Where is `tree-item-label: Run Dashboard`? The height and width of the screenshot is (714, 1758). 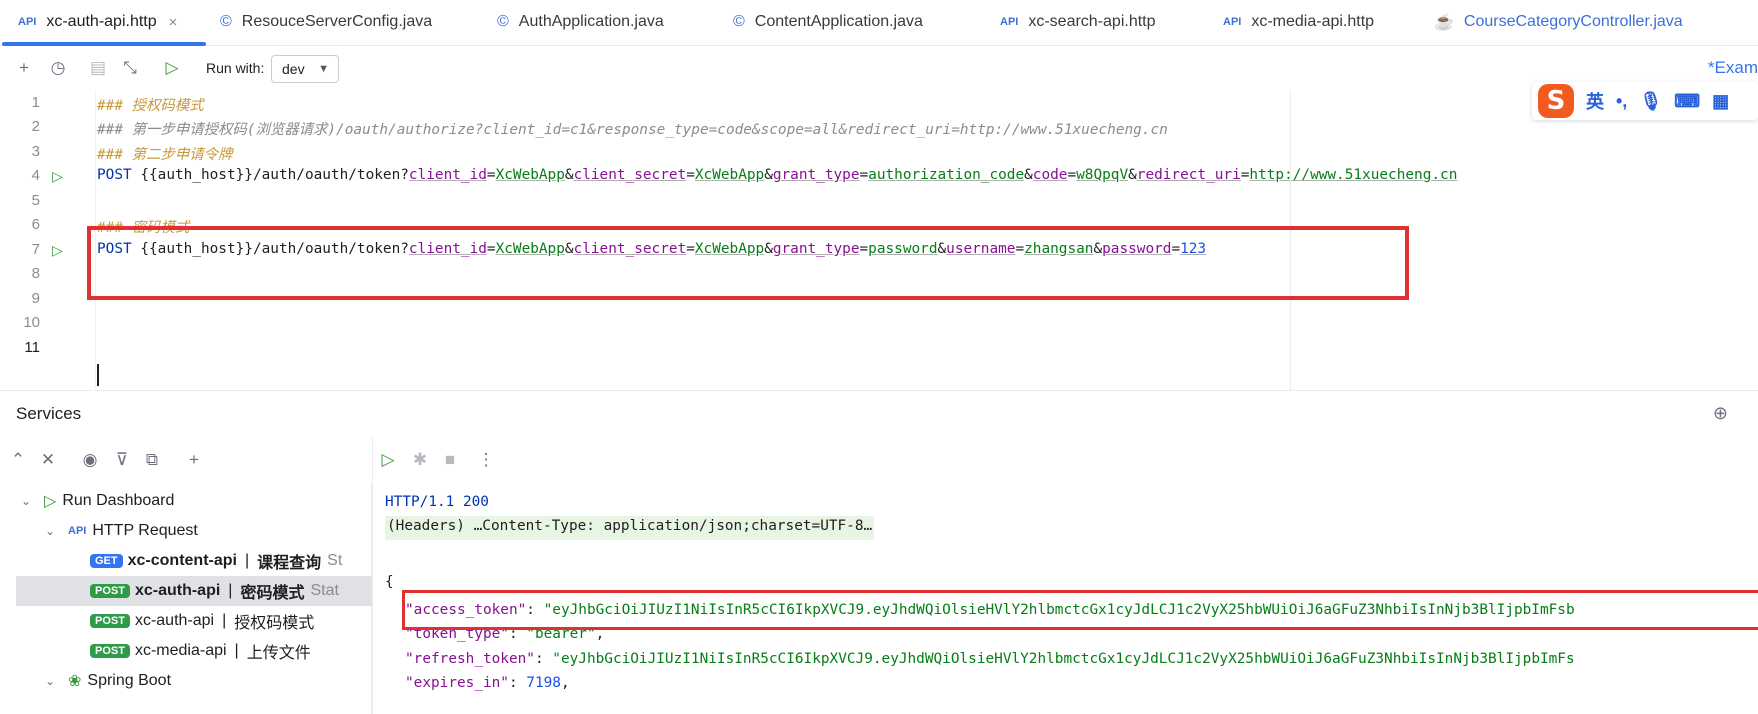
tree-item-label: Run Dashboard is located at coordinates (118, 500).